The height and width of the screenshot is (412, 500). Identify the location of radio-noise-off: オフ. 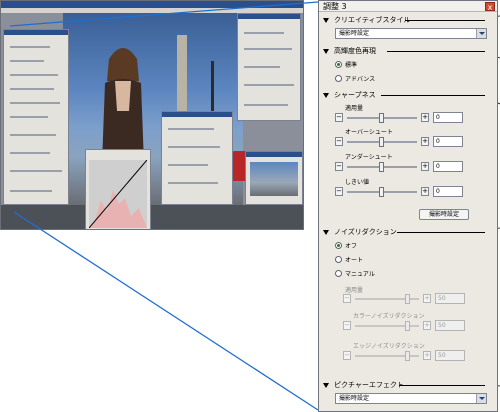
(346, 245).